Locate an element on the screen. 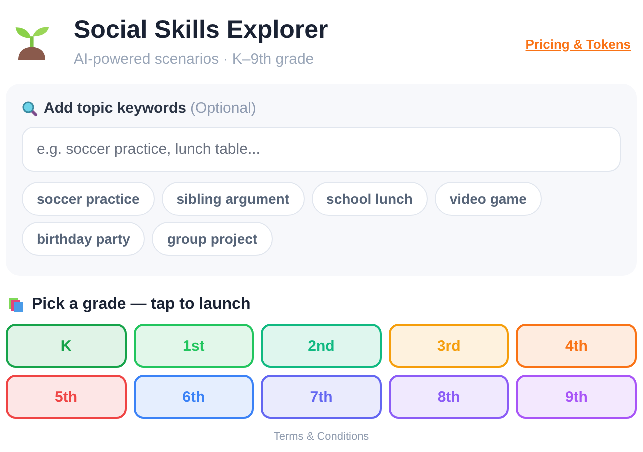 This screenshot has height=452, width=643. grade-button: K is located at coordinates (66, 346).